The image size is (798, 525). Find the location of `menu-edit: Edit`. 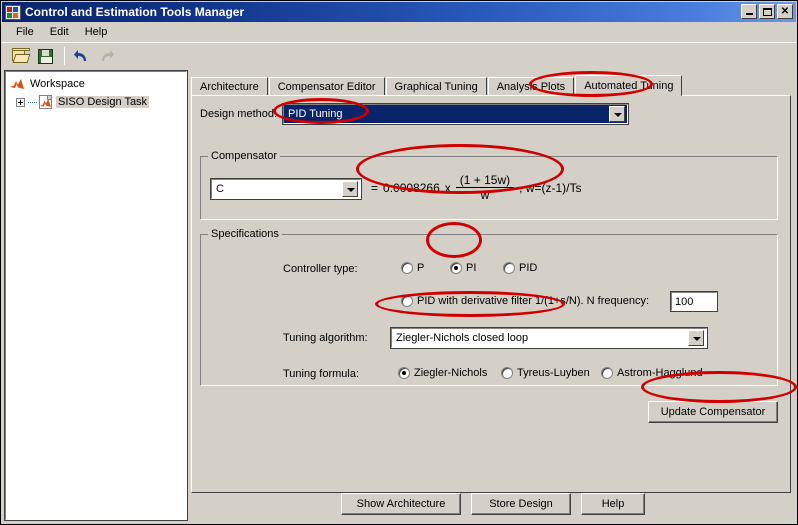

menu-edit: Edit is located at coordinates (59, 32).